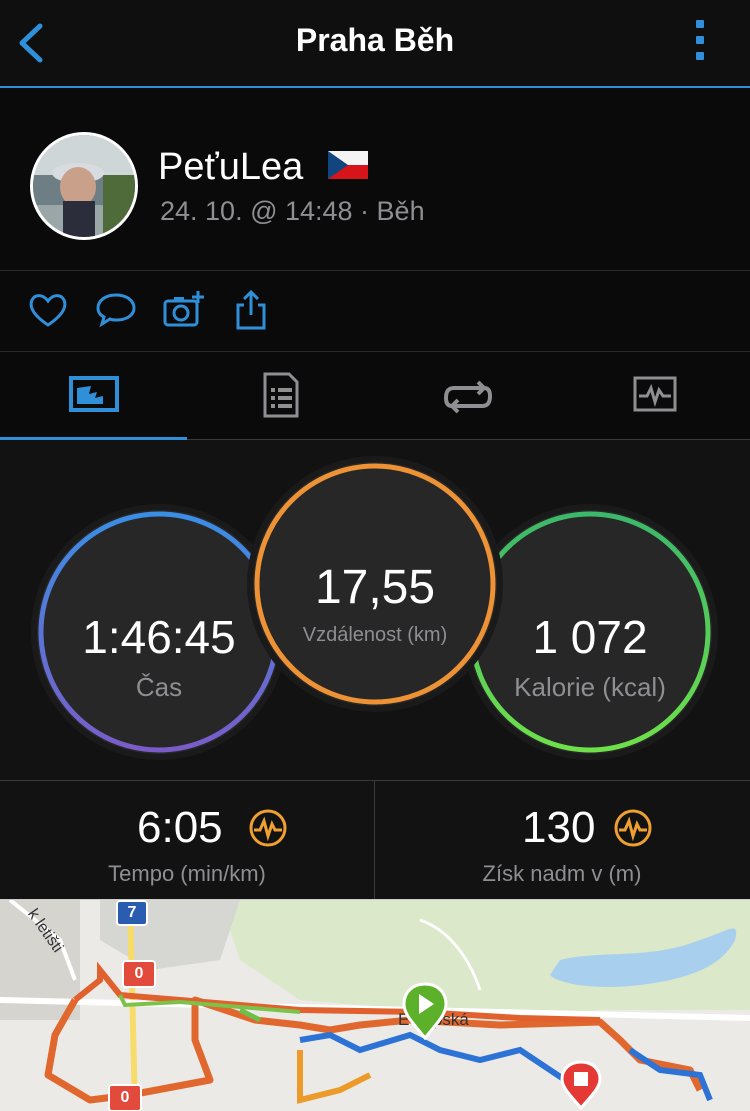 This screenshot has width=750, height=1111. I want to click on tab-details, so click(280, 395).